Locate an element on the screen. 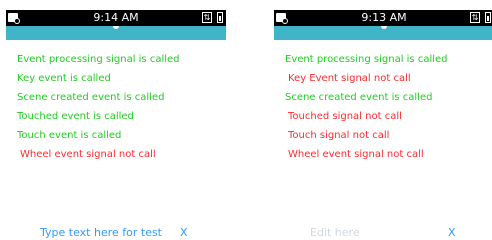 Image resolution: width=492 pixels, height=240 pixels. test-text-input is located at coordinates (115, 233).